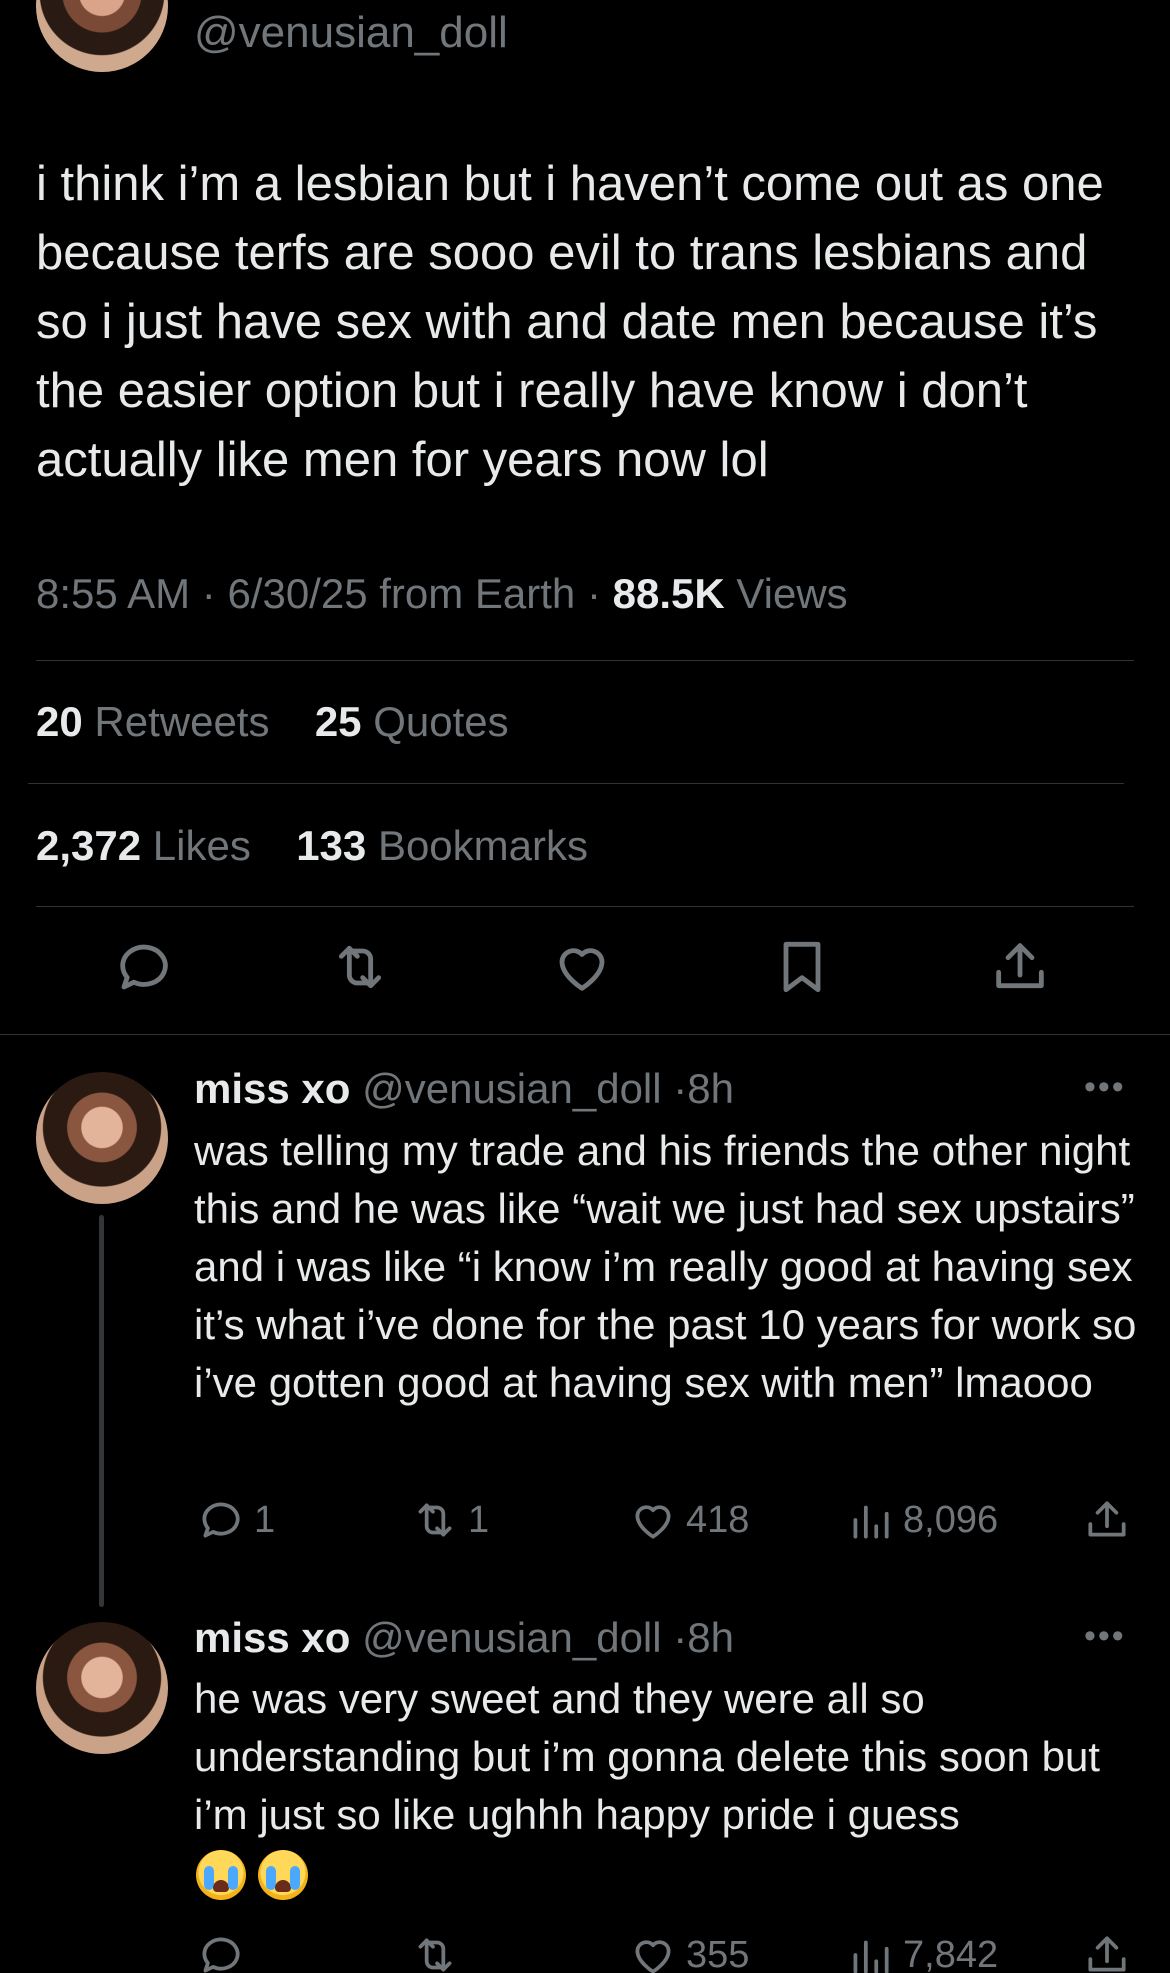 The width and height of the screenshot is (1170, 1973). I want to click on likes-label: Likes, so click(201, 845).